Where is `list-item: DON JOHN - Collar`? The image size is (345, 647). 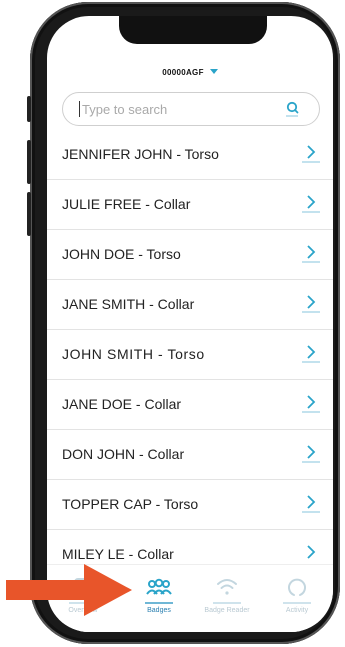
list-item: DON JOHN - Collar is located at coordinates (190, 455).